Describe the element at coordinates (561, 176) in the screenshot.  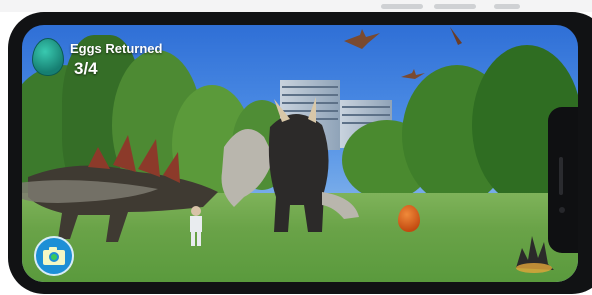
I see `speaker-grille` at that location.